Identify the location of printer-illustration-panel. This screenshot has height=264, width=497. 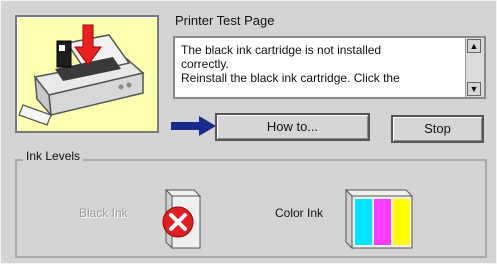
(87, 74).